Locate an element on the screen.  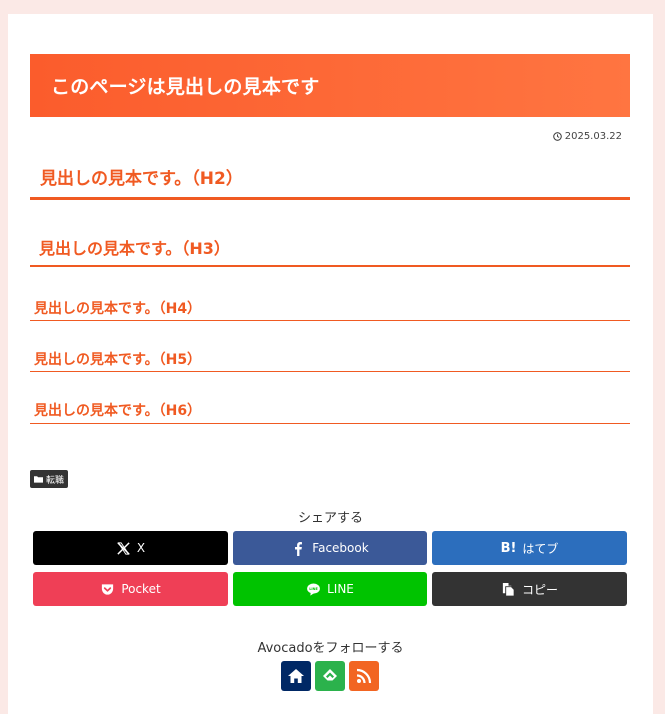
share-hatena-label: はてブ is located at coordinates (540, 548).